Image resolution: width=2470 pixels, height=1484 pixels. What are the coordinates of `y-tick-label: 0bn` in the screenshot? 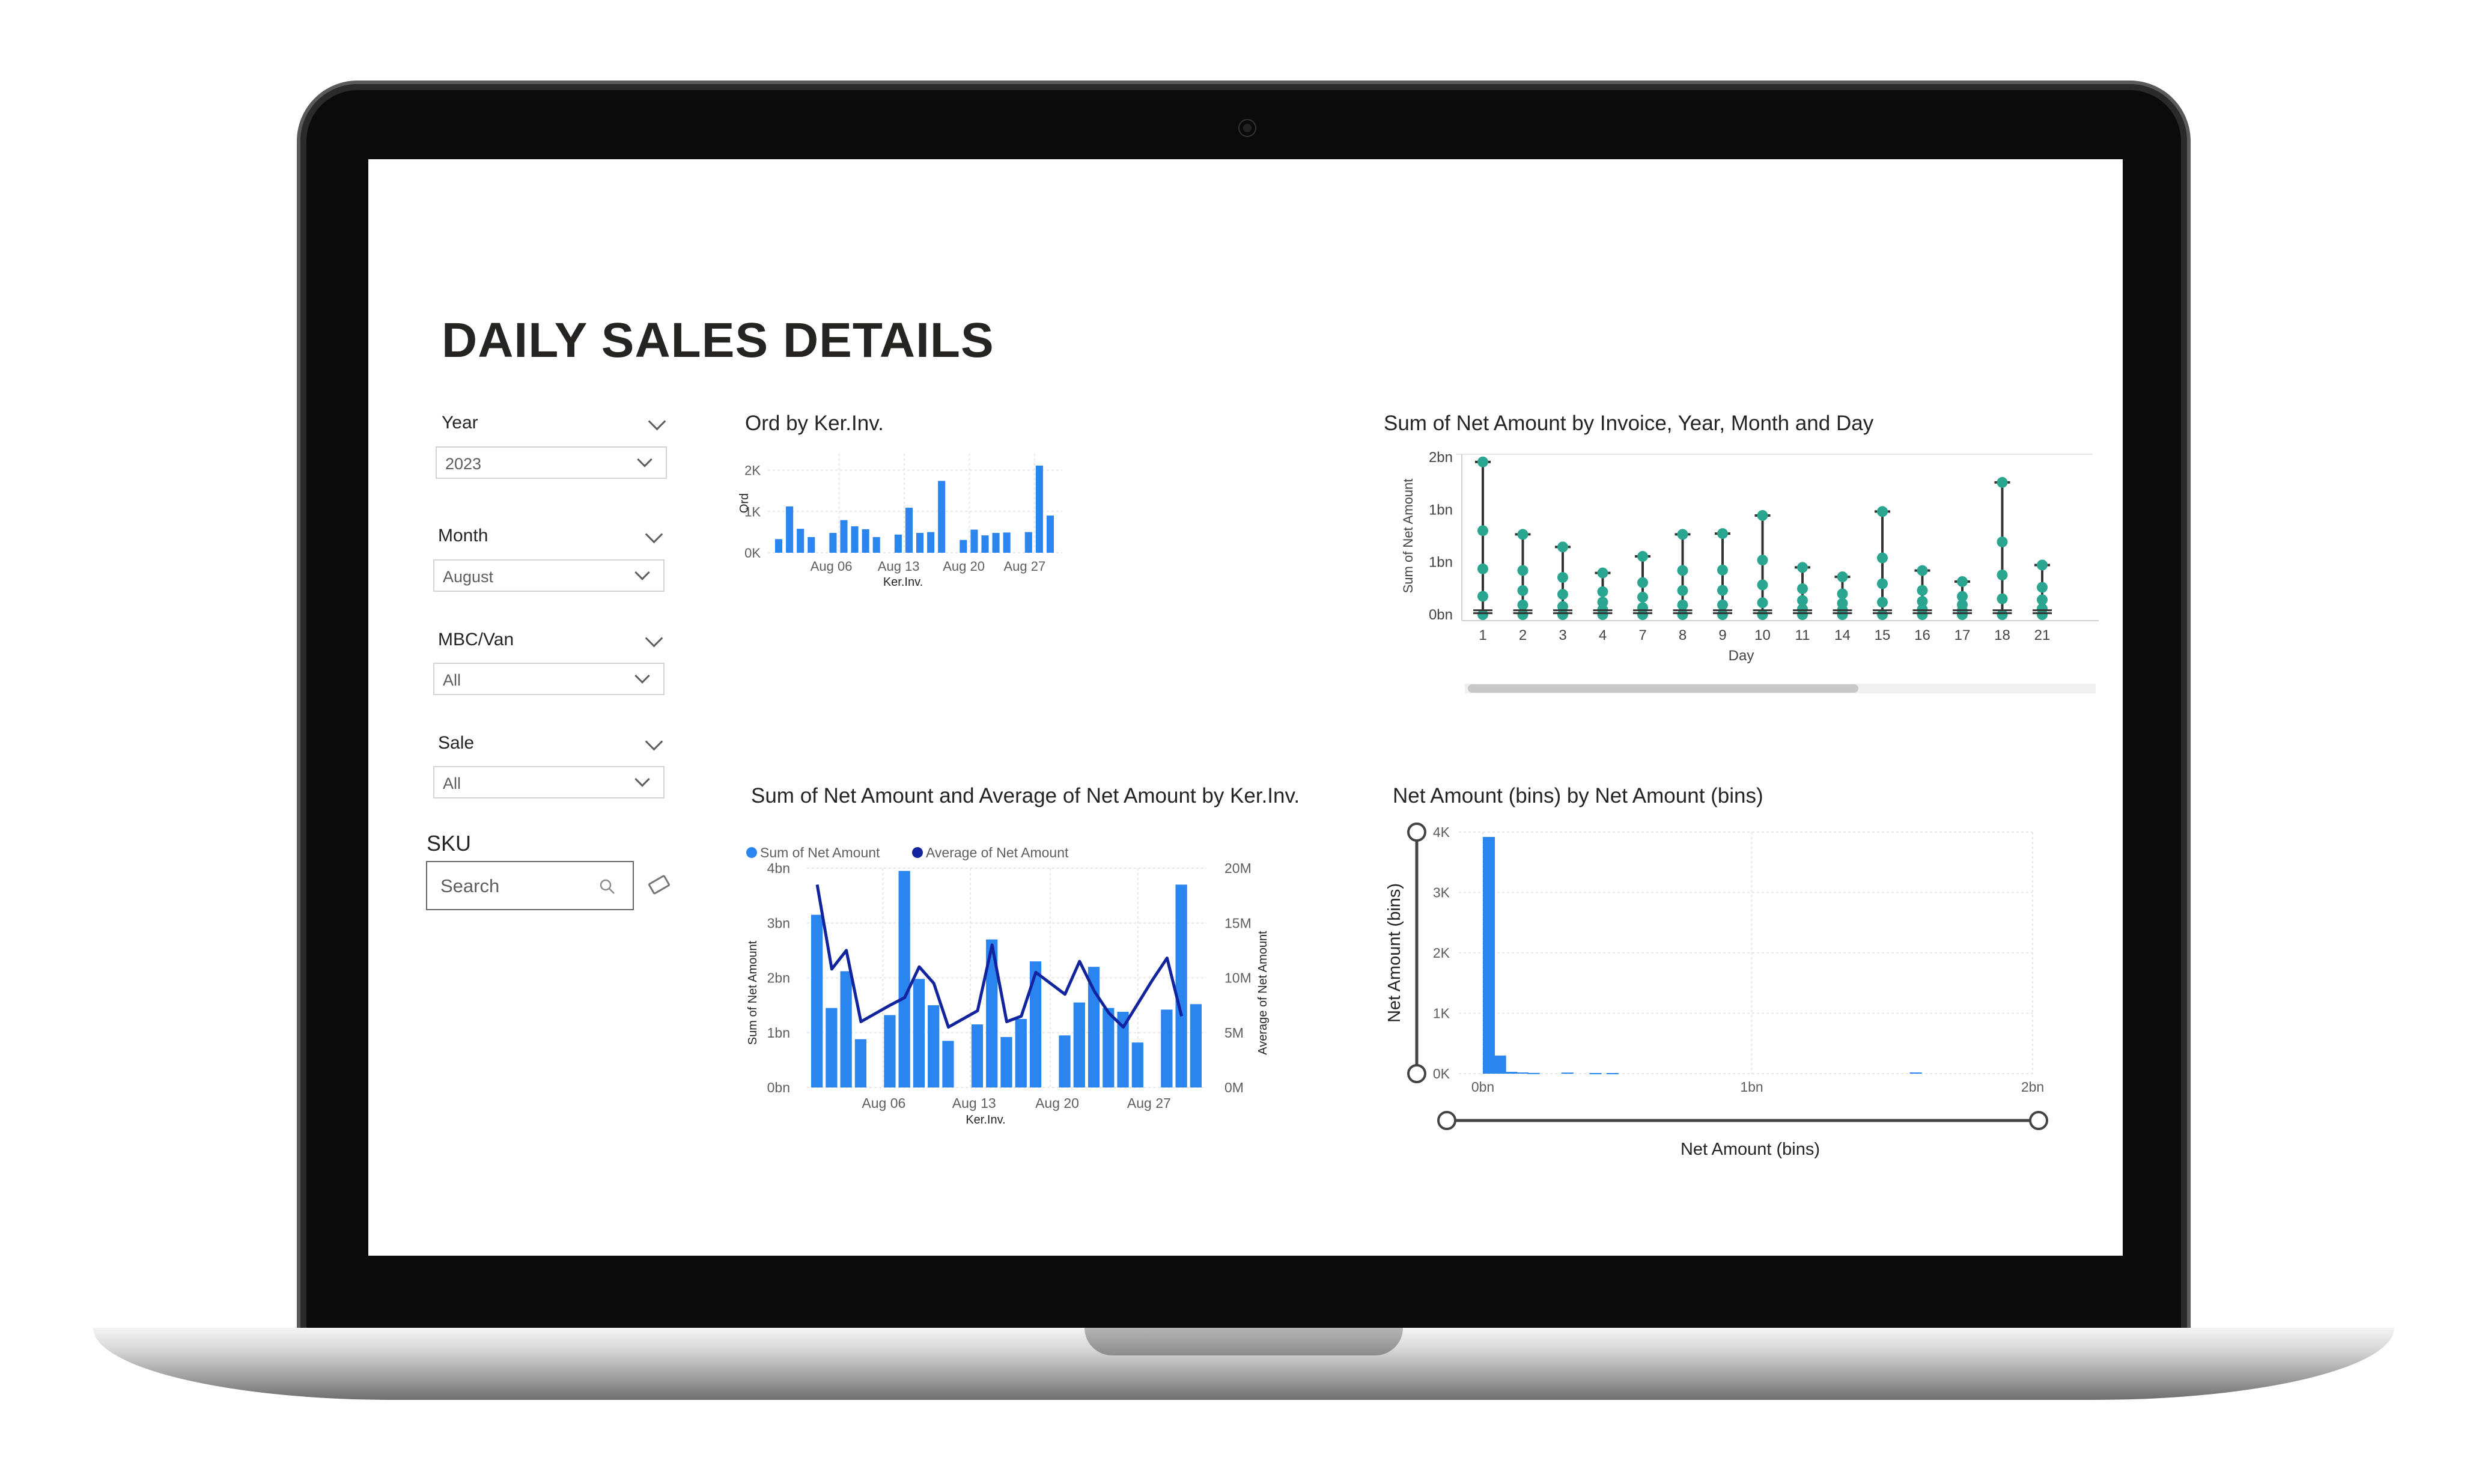 It's located at (778, 1087).